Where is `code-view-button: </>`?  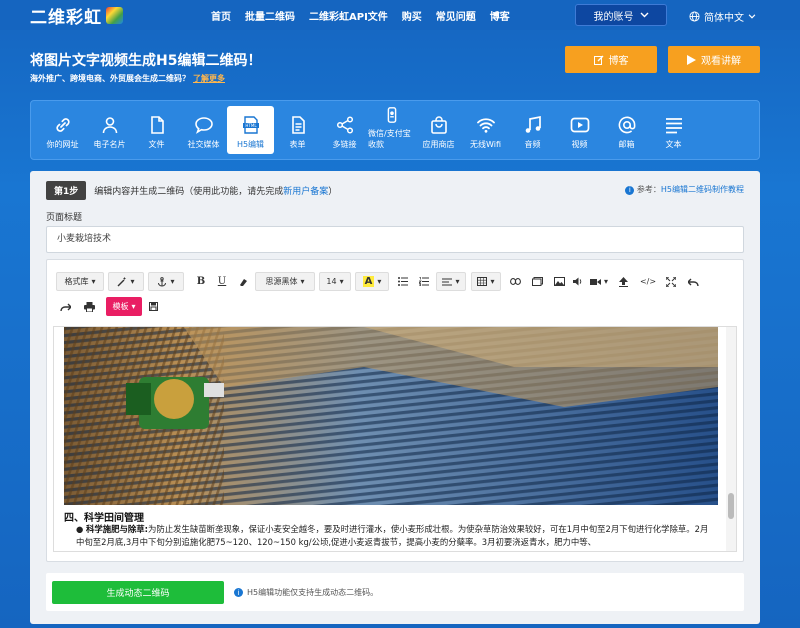 code-view-button: </> is located at coordinates (648, 281).